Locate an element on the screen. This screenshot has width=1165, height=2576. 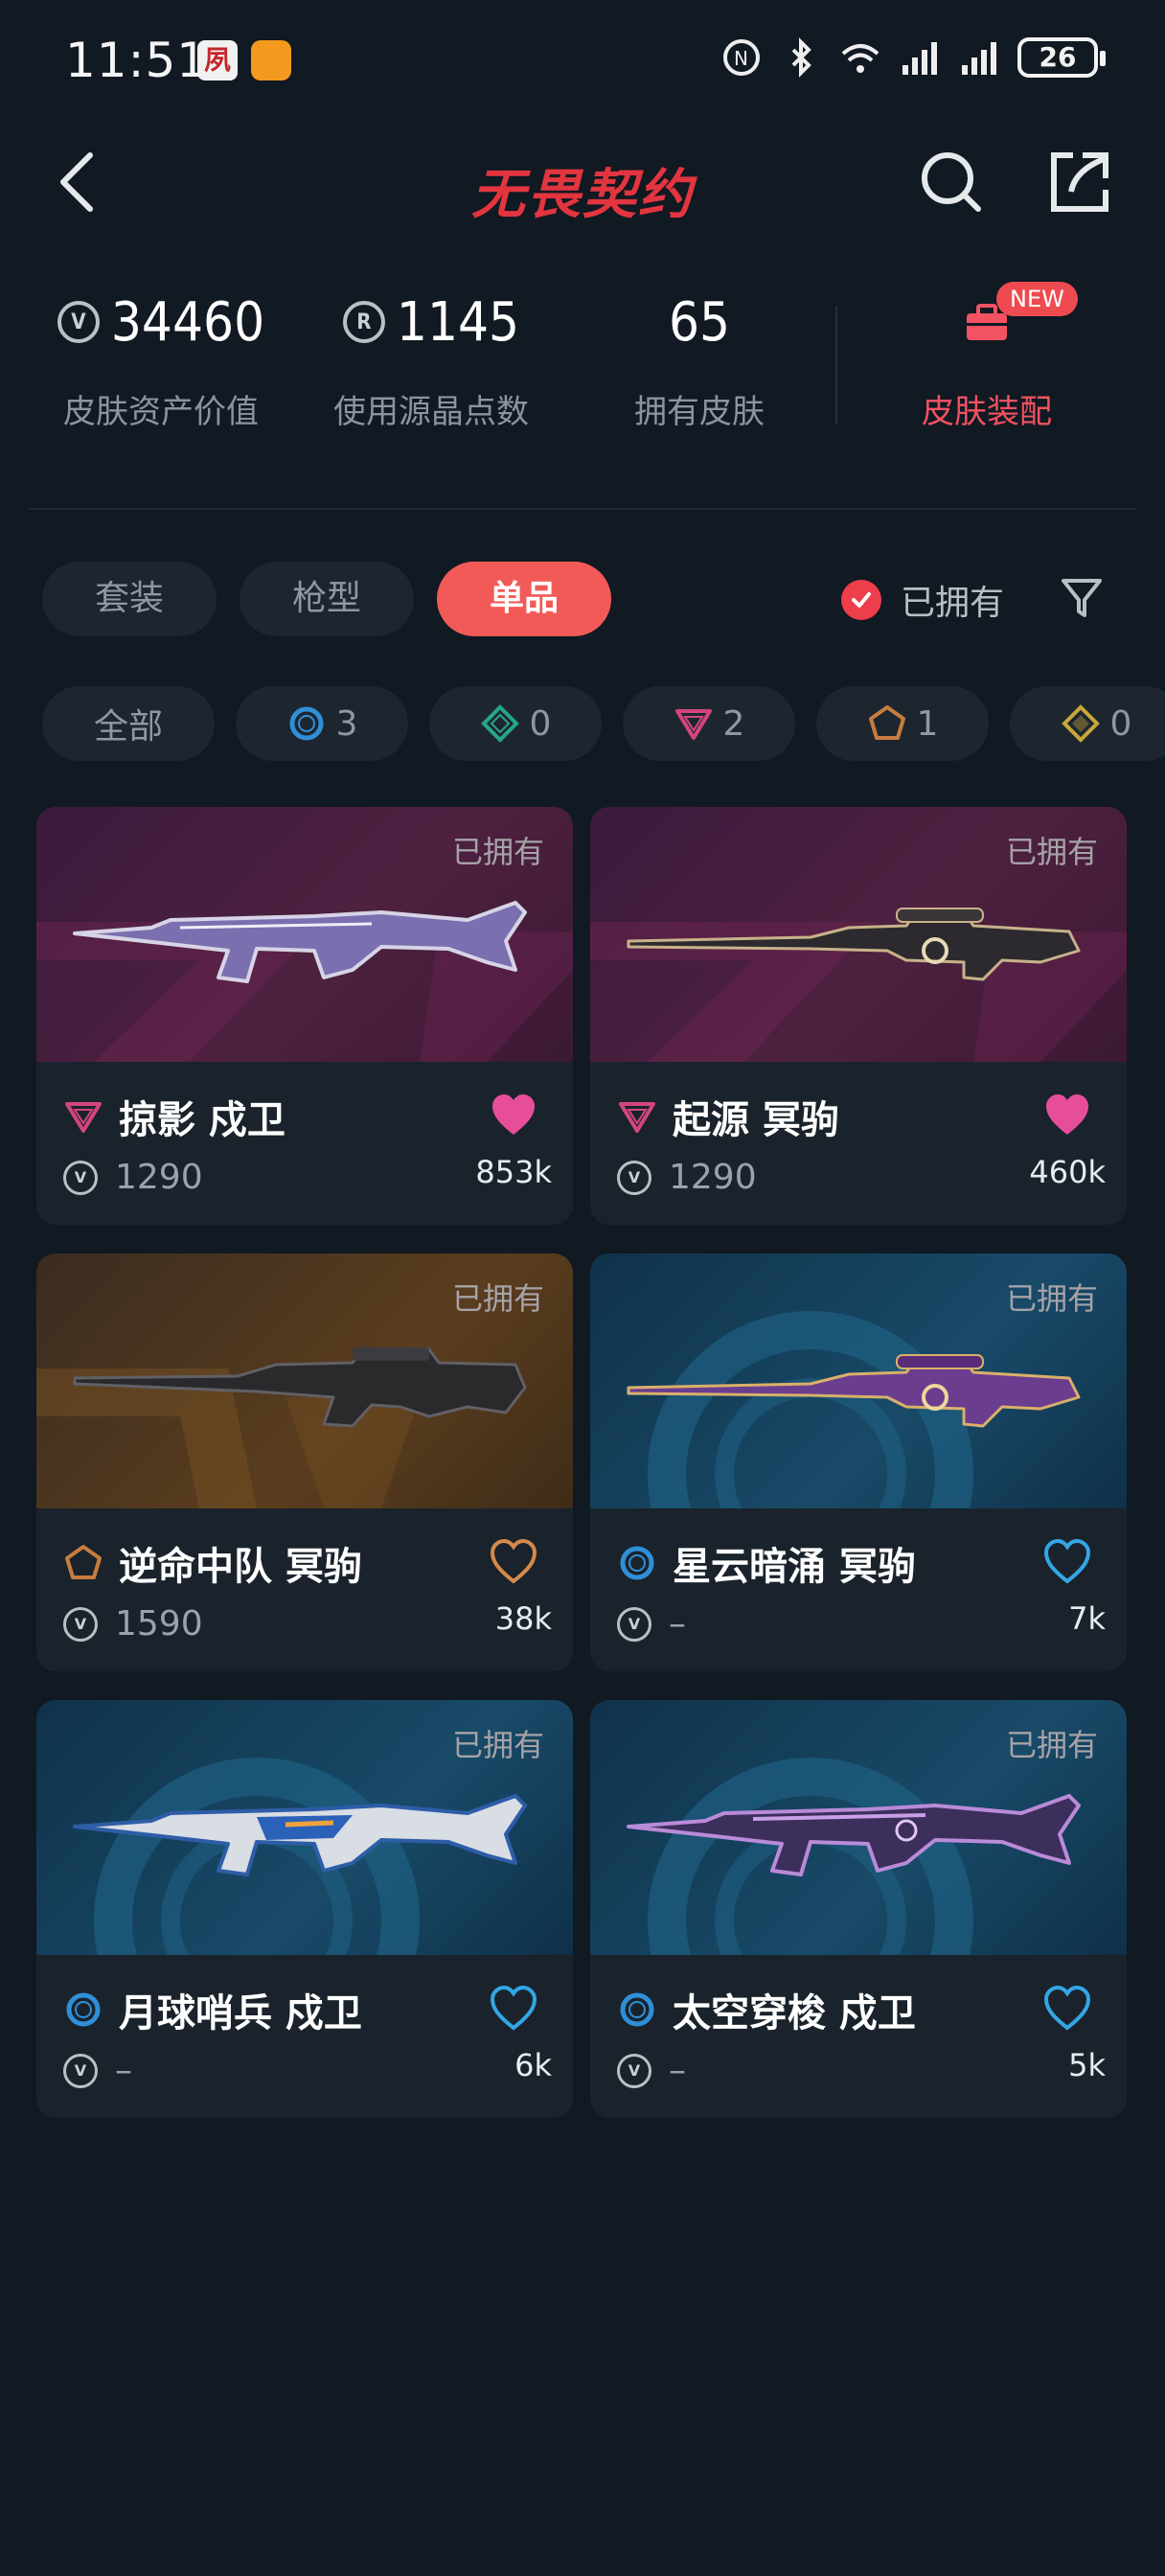
asset-value: 34460 is located at coordinates (188, 322).